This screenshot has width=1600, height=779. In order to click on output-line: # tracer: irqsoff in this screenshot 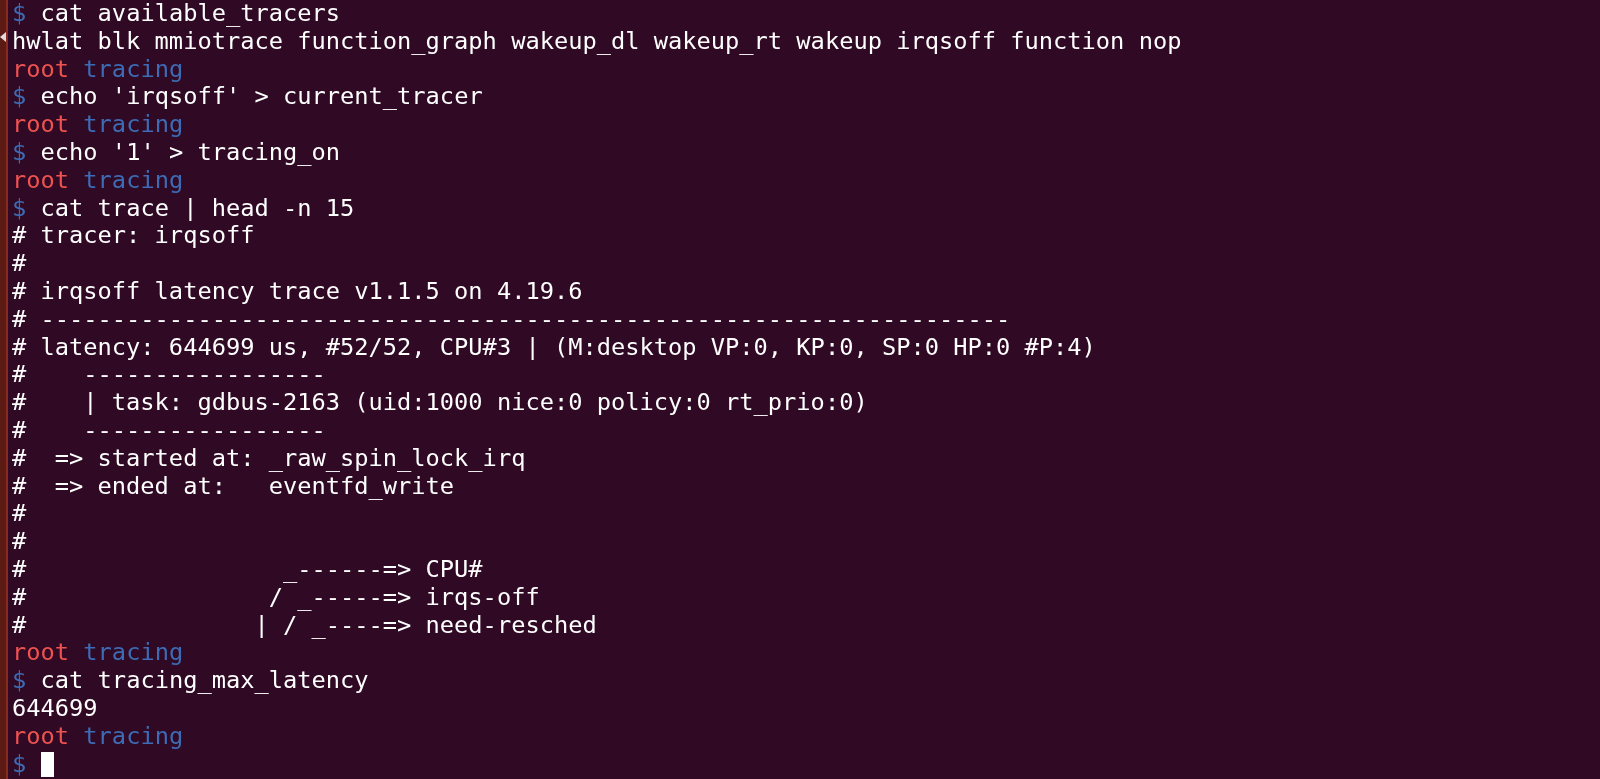, I will do `click(133, 236)`.